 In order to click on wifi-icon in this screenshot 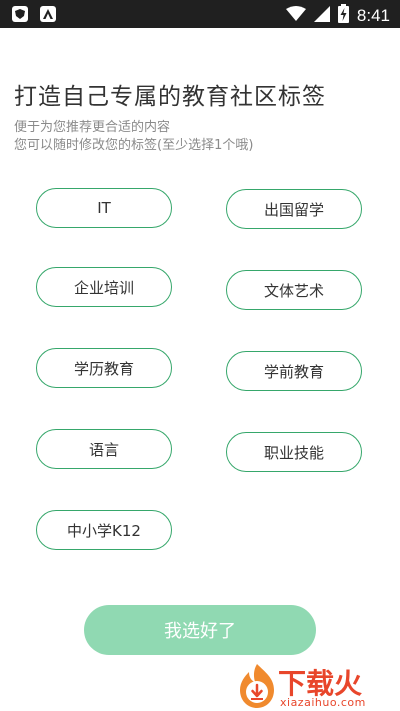, I will do `click(295, 15)`.